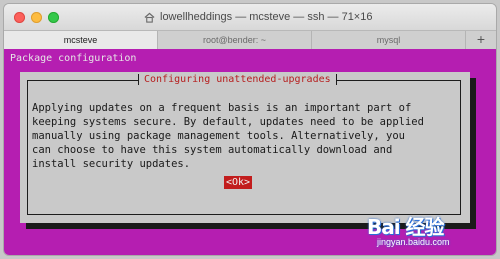 This screenshot has width=500, height=259. What do you see at coordinates (481, 40) in the screenshot?
I see `new-tab-button: +` at bounding box center [481, 40].